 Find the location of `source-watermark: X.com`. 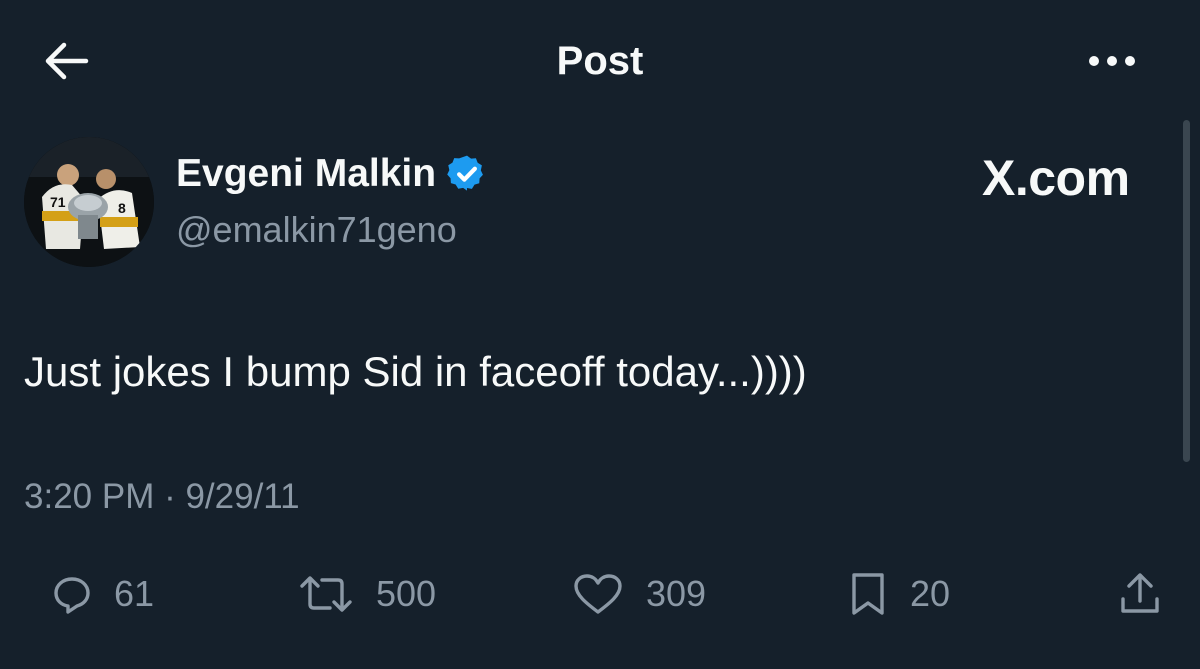

source-watermark: X.com is located at coordinates (1056, 178).